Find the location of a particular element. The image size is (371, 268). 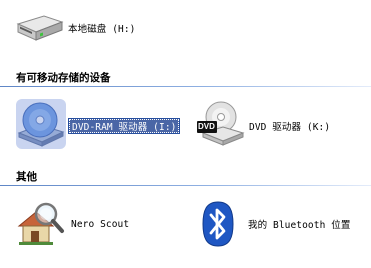

drive-item-i: DVD-RAM 驱动器 (I:) is located at coordinates (98, 124).